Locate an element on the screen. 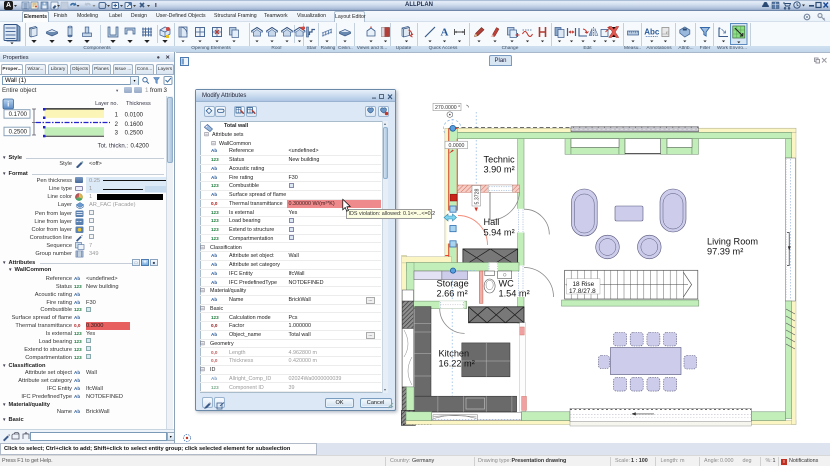  svg-text: Abc is located at coordinates (652, 32).